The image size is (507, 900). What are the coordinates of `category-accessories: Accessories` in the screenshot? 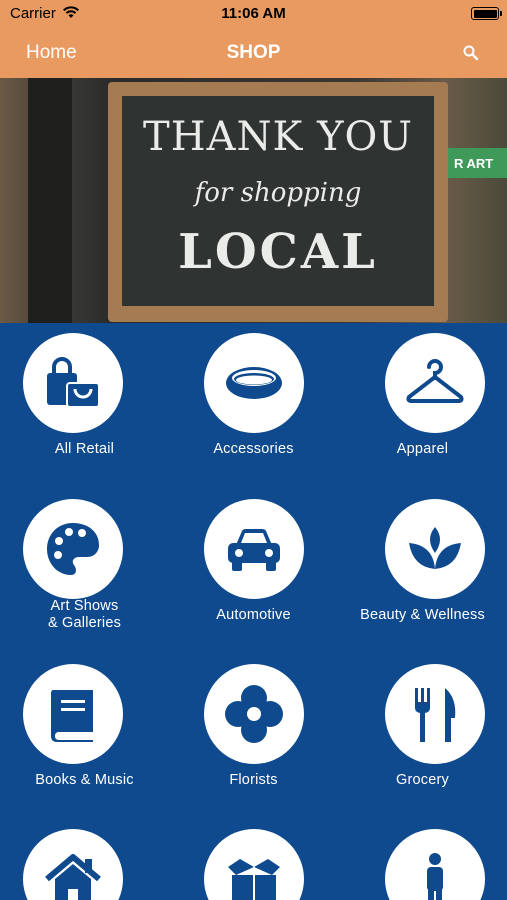 It's located at (253, 408).